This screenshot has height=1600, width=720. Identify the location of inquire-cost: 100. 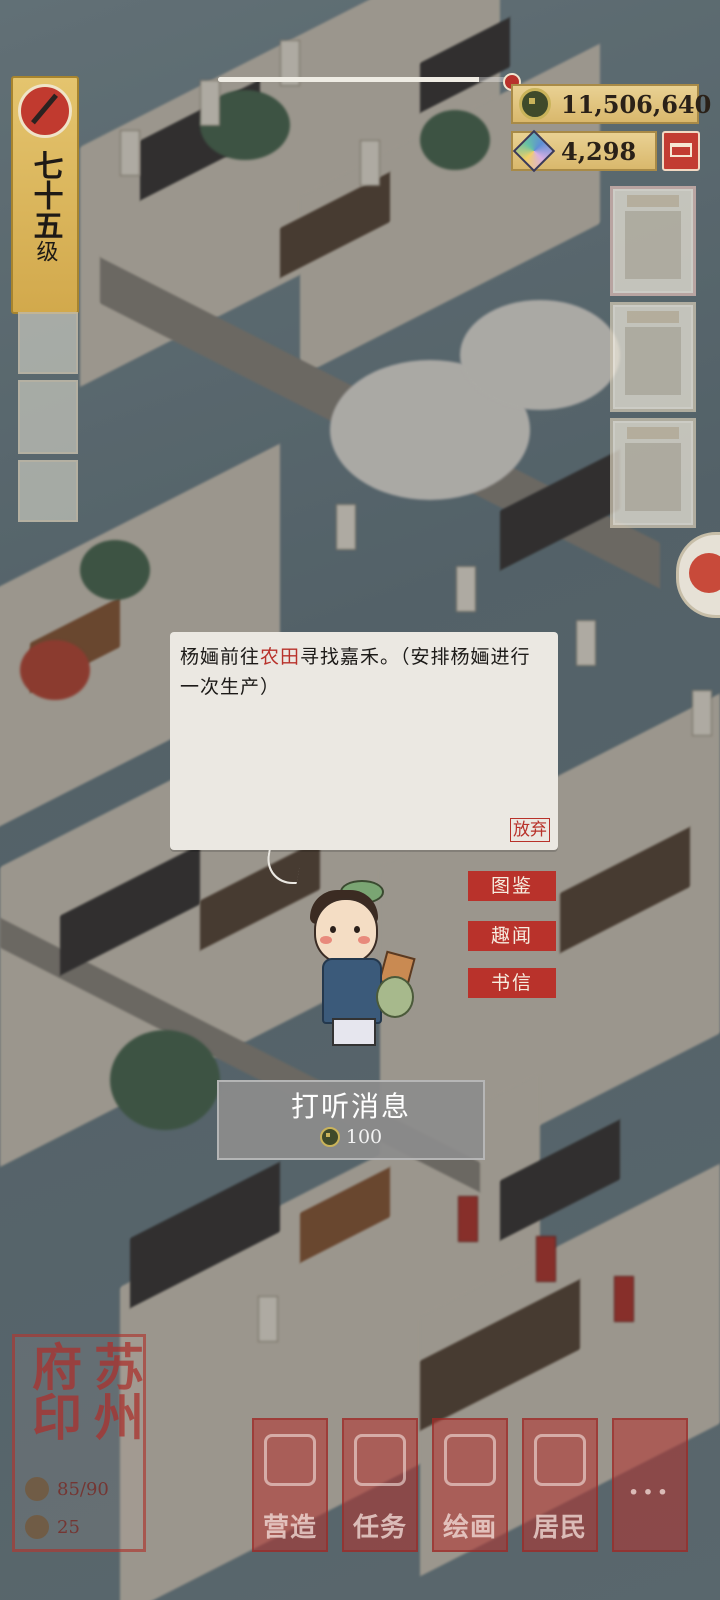
(351, 1137).